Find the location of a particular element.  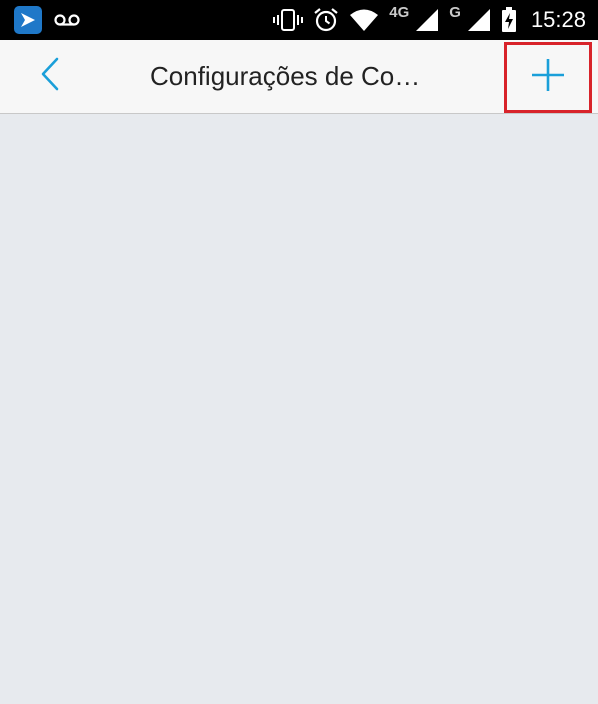

chevron-left-icon is located at coordinates (50, 76).